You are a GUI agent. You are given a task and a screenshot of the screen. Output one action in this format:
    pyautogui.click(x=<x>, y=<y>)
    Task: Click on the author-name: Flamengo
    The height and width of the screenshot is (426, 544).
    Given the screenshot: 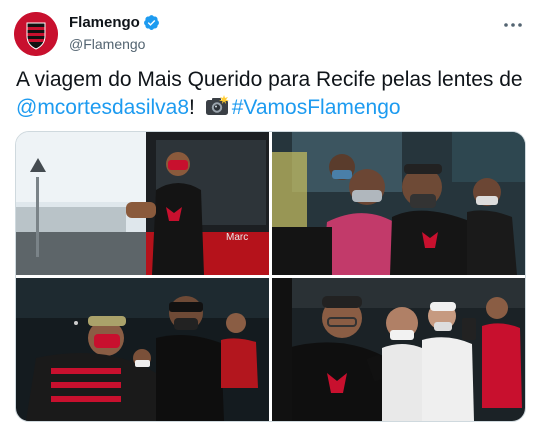 What is the action you would take?
    pyautogui.click(x=104, y=22)
    